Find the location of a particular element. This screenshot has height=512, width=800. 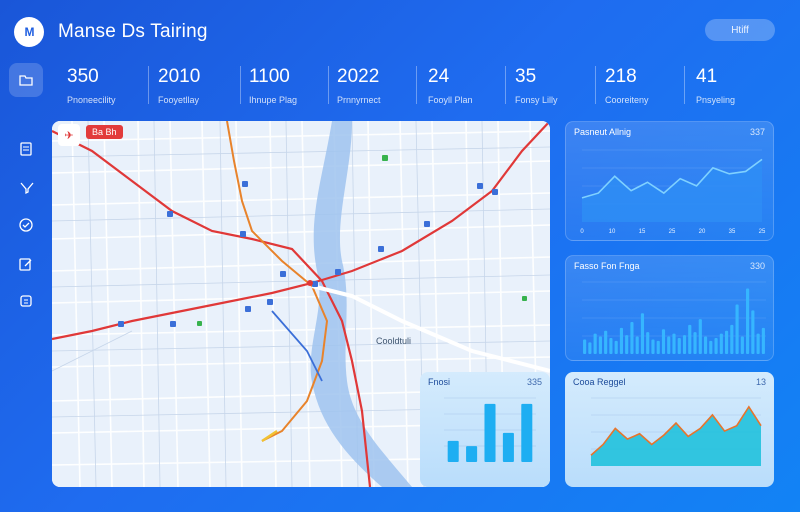

stat-value: 218 is located at coordinates (621, 76).